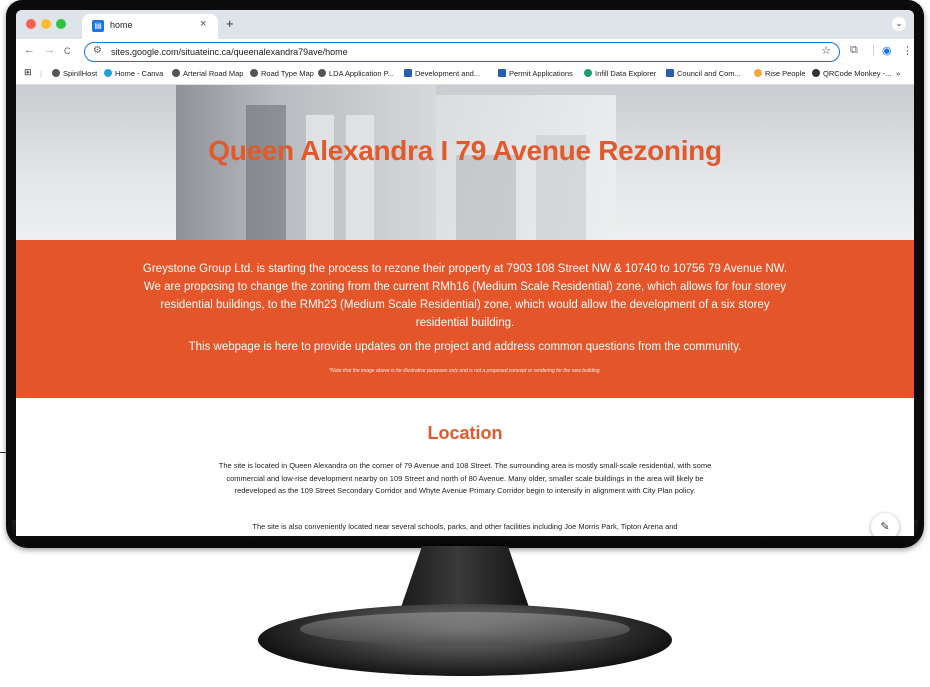 This screenshot has height=687, width=930. What do you see at coordinates (885, 524) in the screenshot?
I see `edit-pencil-icon: ✎` at bounding box center [885, 524].